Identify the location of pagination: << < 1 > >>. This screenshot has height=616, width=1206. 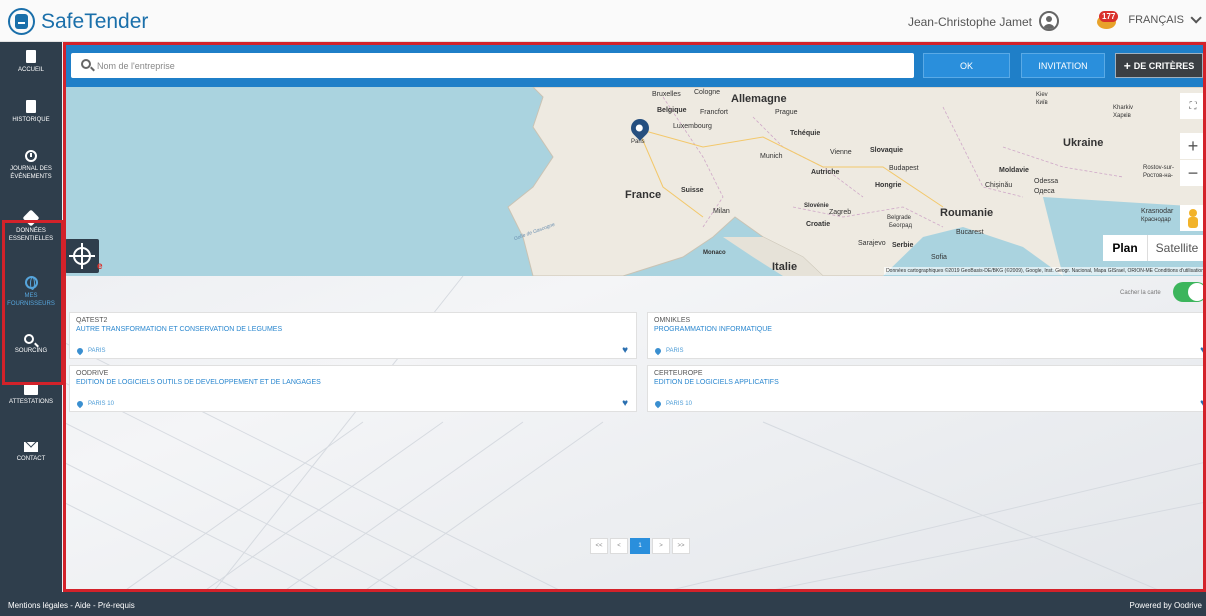
(640, 546).